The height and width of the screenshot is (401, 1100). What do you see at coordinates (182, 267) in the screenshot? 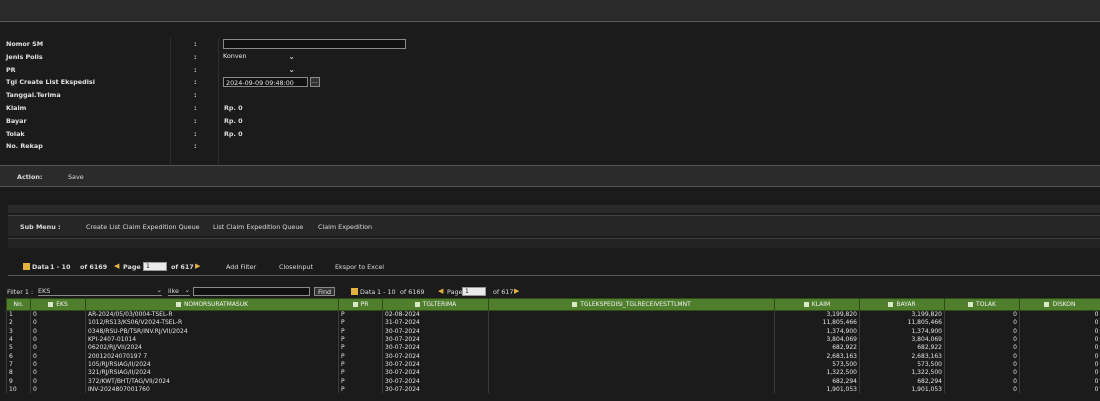
I see `page-total: of 617` at bounding box center [182, 267].